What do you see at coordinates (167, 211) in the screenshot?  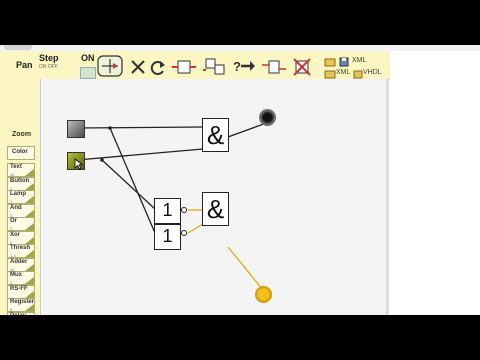 I see `buffer-gate-a: 1` at bounding box center [167, 211].